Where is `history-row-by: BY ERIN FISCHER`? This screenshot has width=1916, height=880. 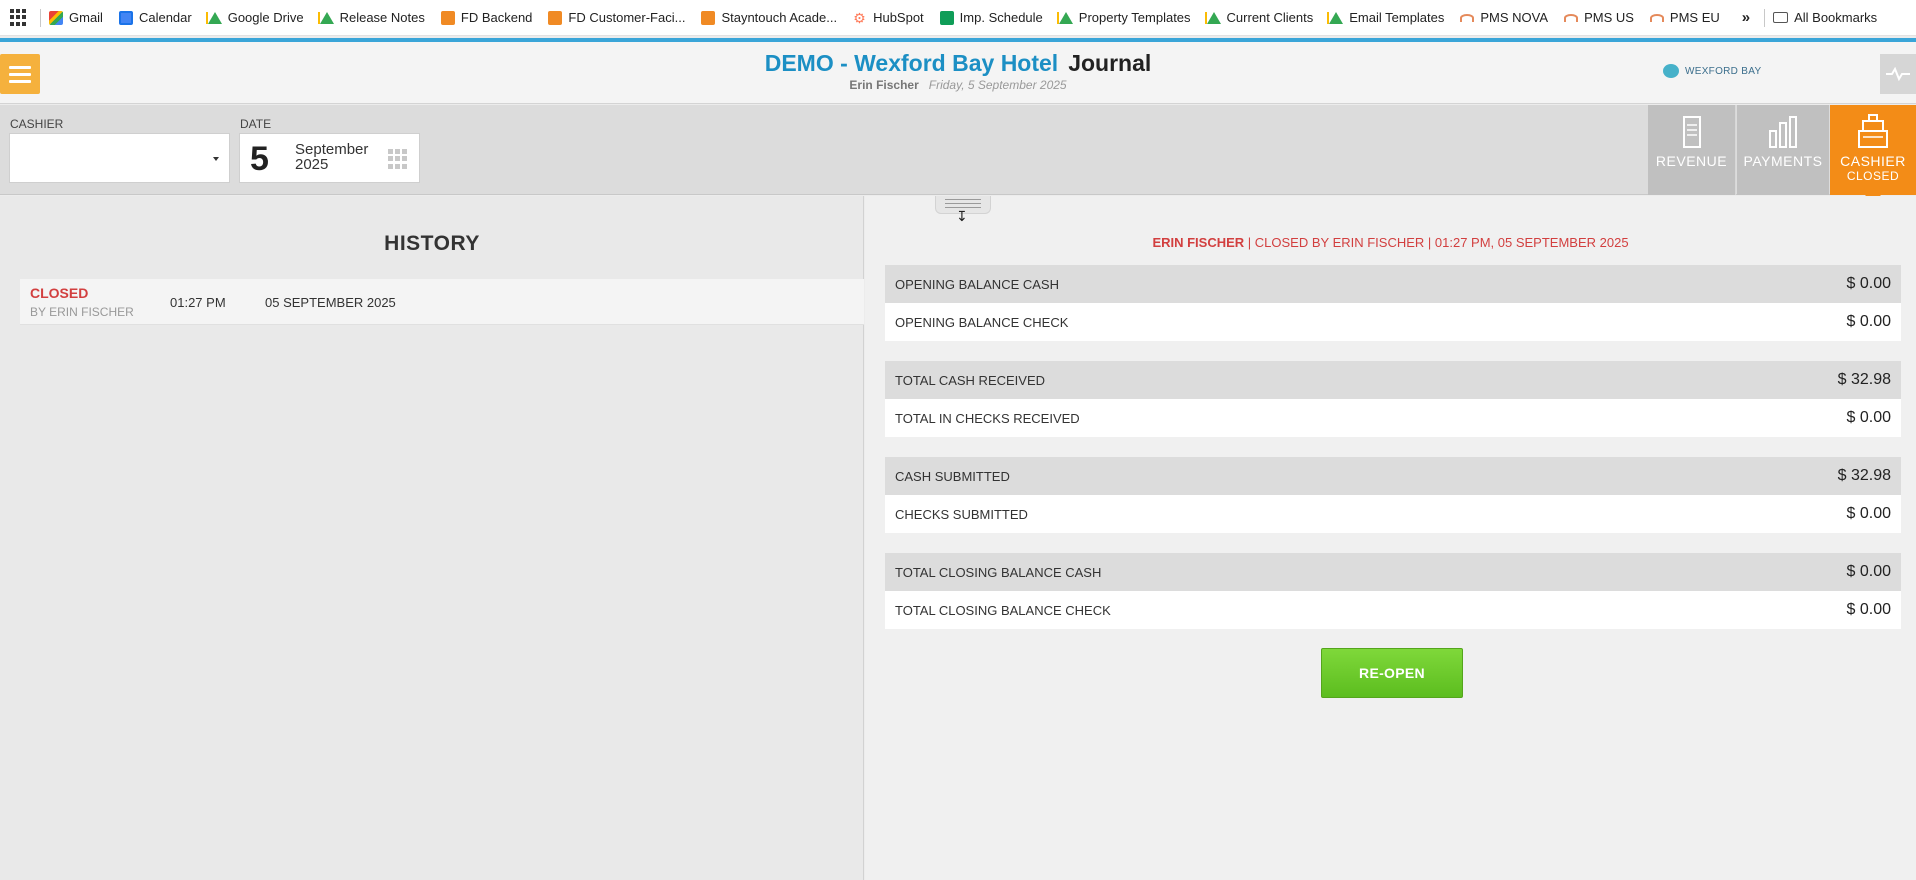 history-row-by: BY ERIN FISCHER is located at coordinates (82, 312).